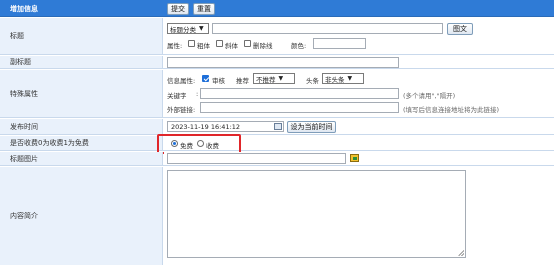 The image size is (554, 265). I want to click on keyword-label: 关键字, so click(177, 96).